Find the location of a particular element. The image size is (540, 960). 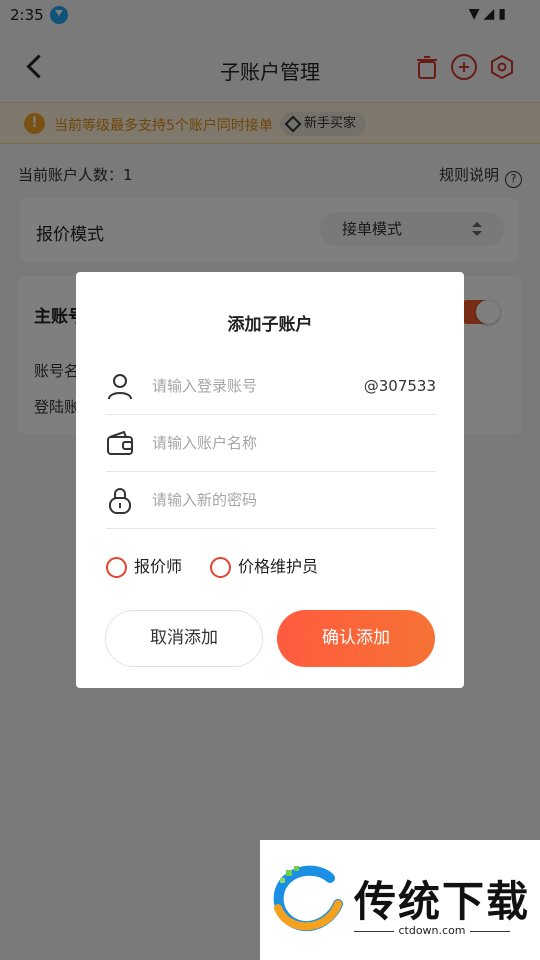

role-quoter-option: 报价师 is located at coordinates (144, 568).